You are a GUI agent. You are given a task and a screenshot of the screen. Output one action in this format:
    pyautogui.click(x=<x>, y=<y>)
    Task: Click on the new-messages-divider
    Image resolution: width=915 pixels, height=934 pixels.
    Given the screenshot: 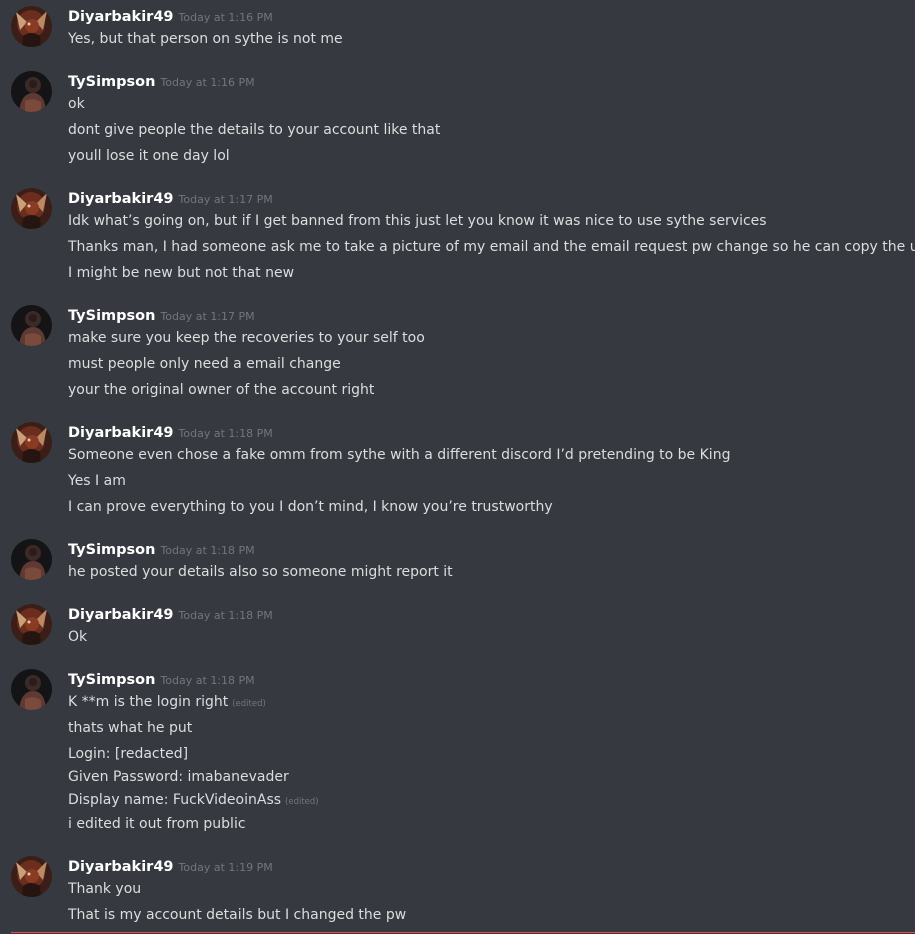 What is the action you would take?
    pyautogui.click(x=463, y=932)
    